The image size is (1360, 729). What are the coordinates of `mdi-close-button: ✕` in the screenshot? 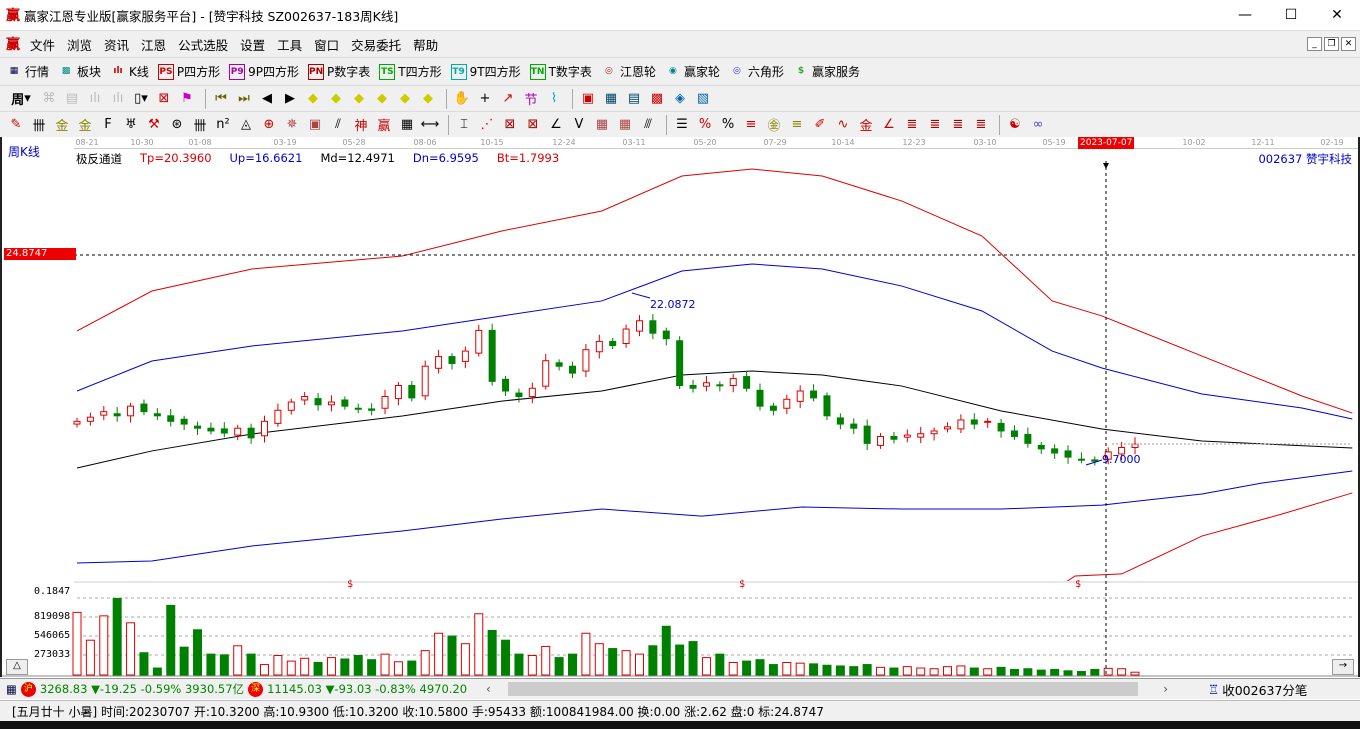 It's located at (1348, 44).